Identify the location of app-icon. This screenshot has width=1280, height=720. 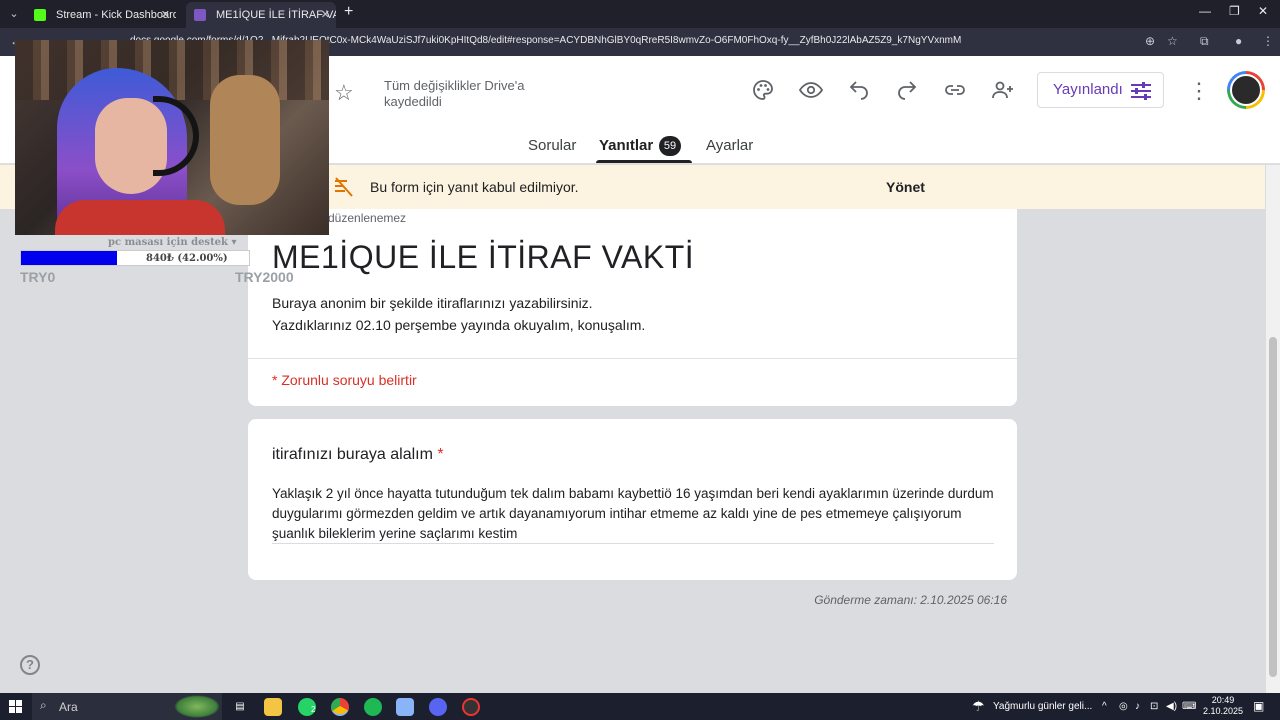
(405, 707).